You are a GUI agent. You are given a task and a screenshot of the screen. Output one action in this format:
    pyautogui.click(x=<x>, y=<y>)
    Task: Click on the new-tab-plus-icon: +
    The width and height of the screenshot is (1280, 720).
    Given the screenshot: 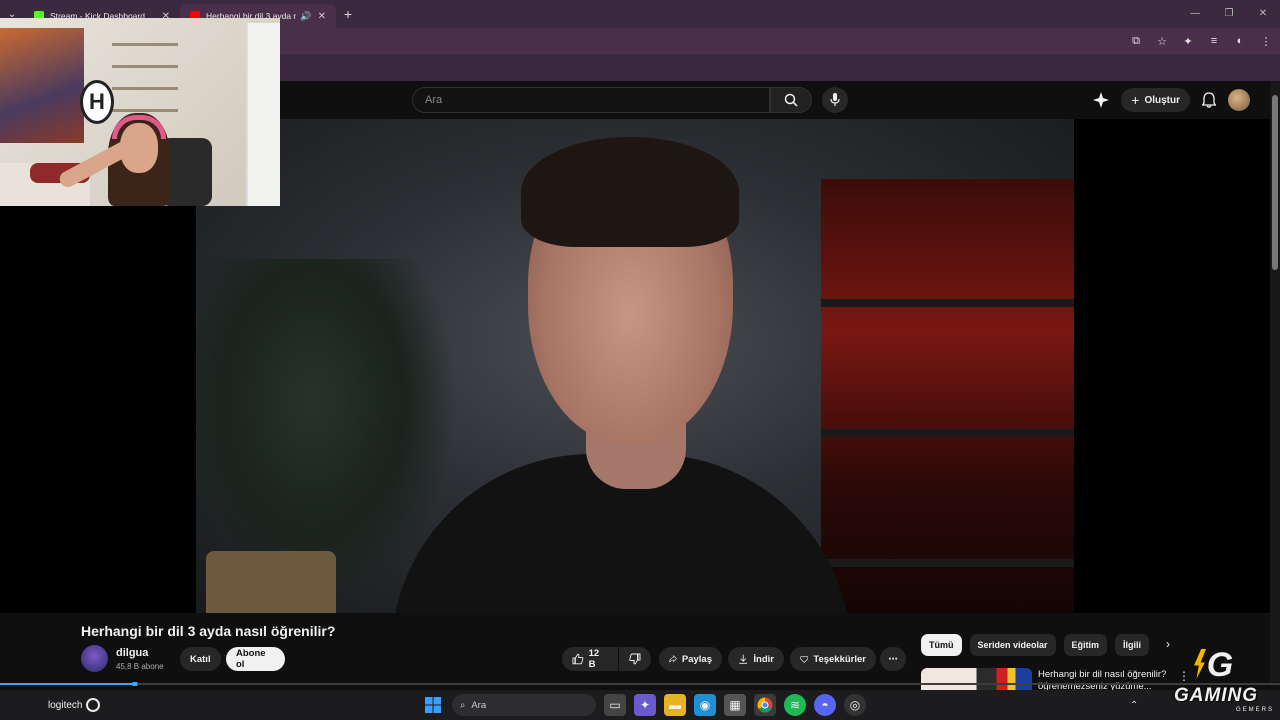 What is the action you would take?
    pyautogui.click(x=348, y=14)
    